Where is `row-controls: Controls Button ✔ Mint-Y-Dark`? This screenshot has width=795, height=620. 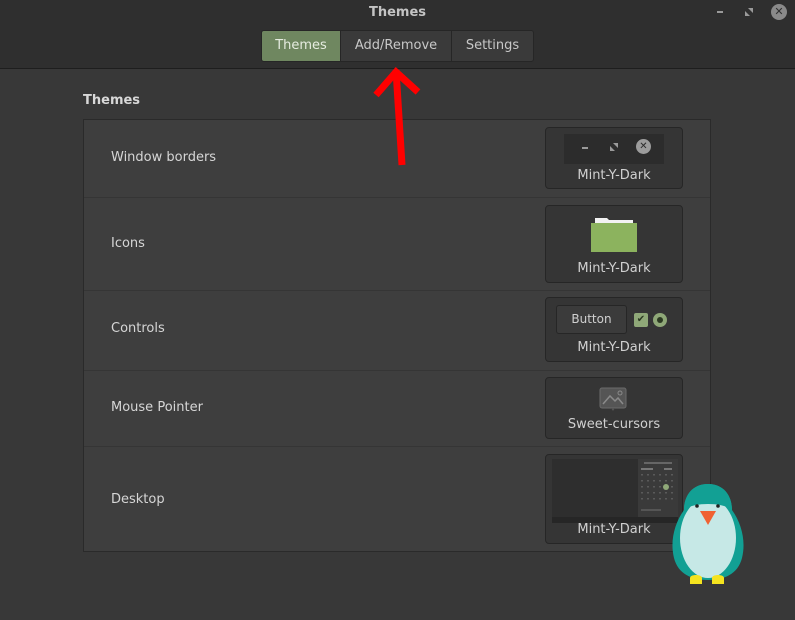 row-controls: Controls Button ✔ Mint-Y-Dark is located at coordinates (397, 331).